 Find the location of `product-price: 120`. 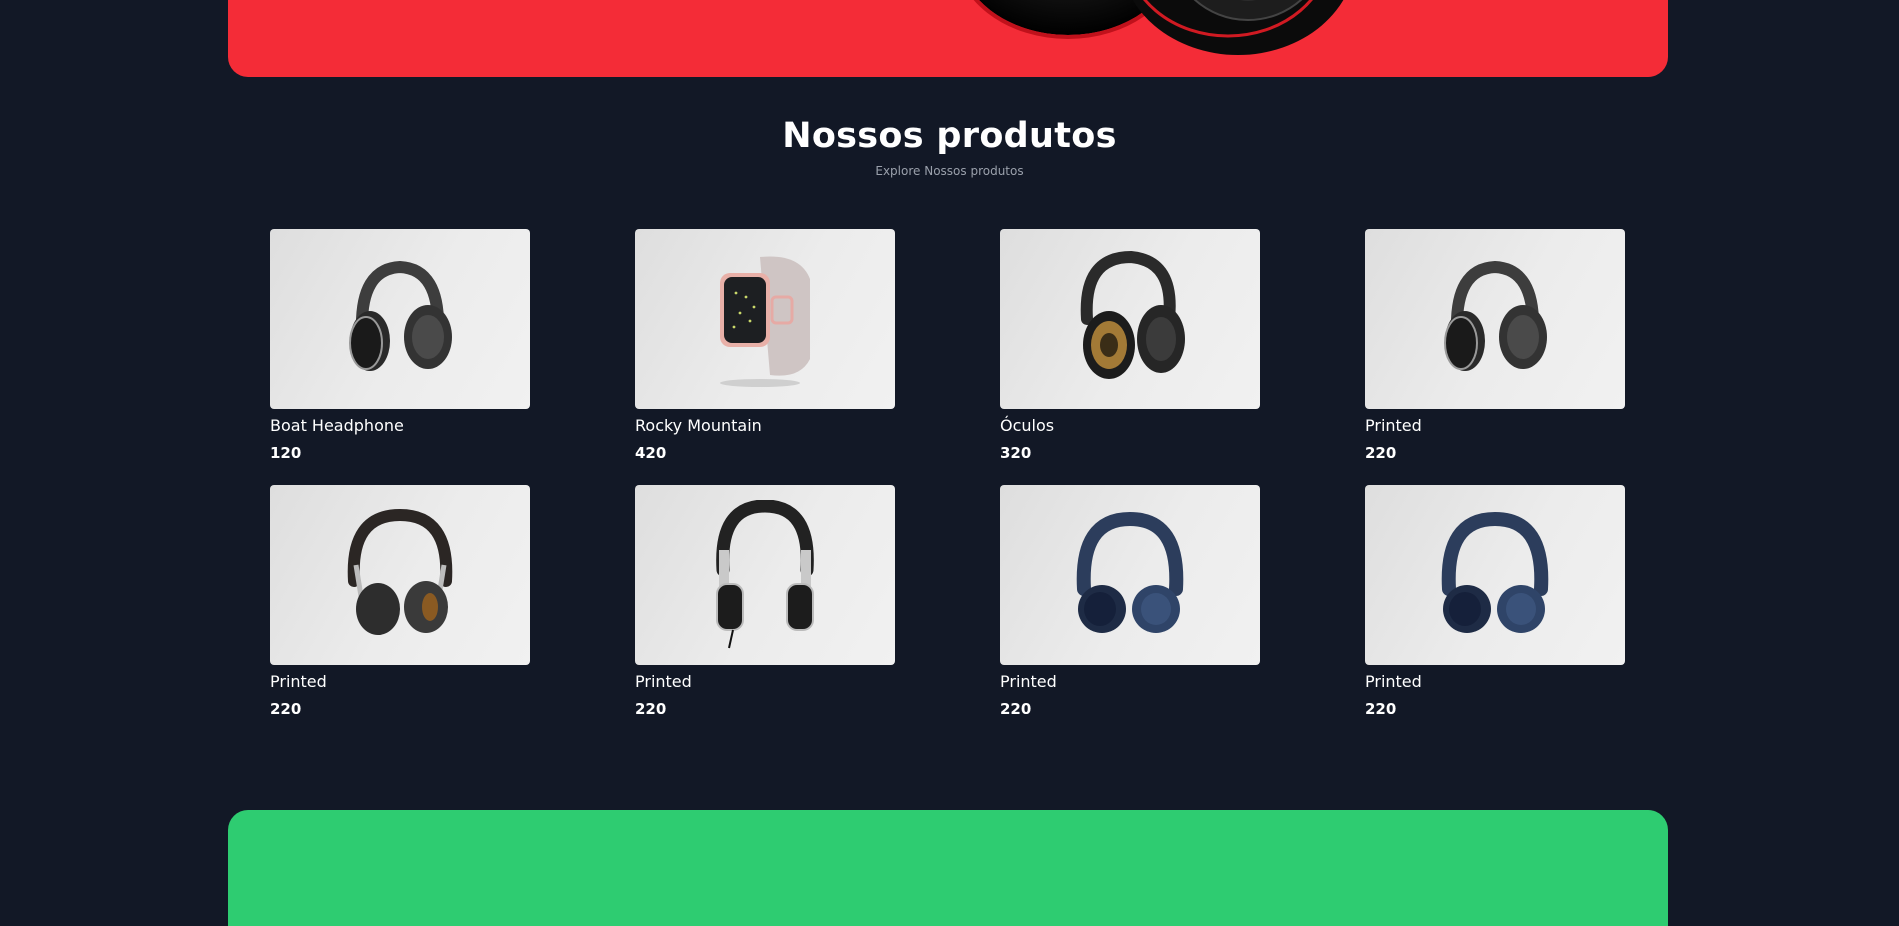

product-price: 120 is located at coordinates (286, 453).